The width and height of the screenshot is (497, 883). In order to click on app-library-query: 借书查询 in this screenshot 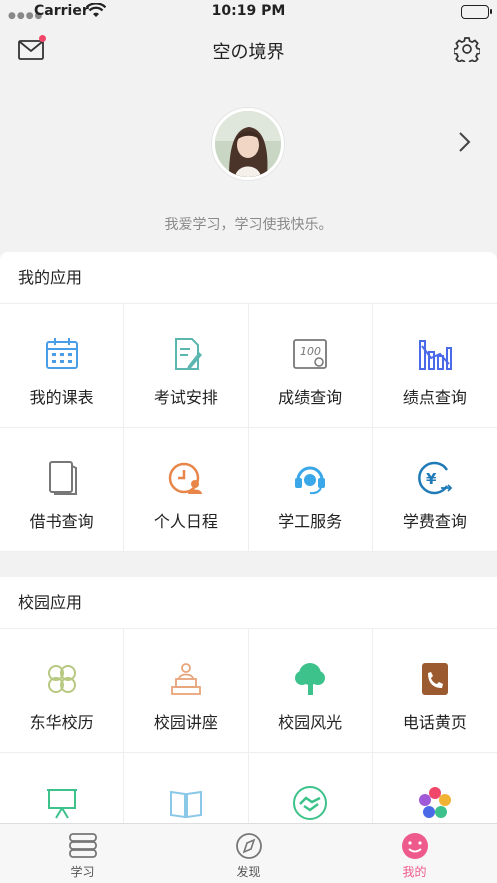, I will do `click(62, 490)`.